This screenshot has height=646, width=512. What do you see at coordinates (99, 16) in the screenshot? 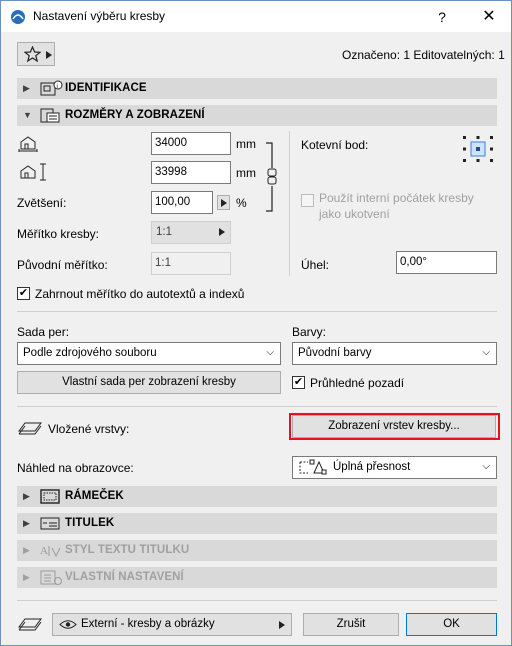
I see `window-title: Nastavení výběru kresby` at bounding box center [99, 16].